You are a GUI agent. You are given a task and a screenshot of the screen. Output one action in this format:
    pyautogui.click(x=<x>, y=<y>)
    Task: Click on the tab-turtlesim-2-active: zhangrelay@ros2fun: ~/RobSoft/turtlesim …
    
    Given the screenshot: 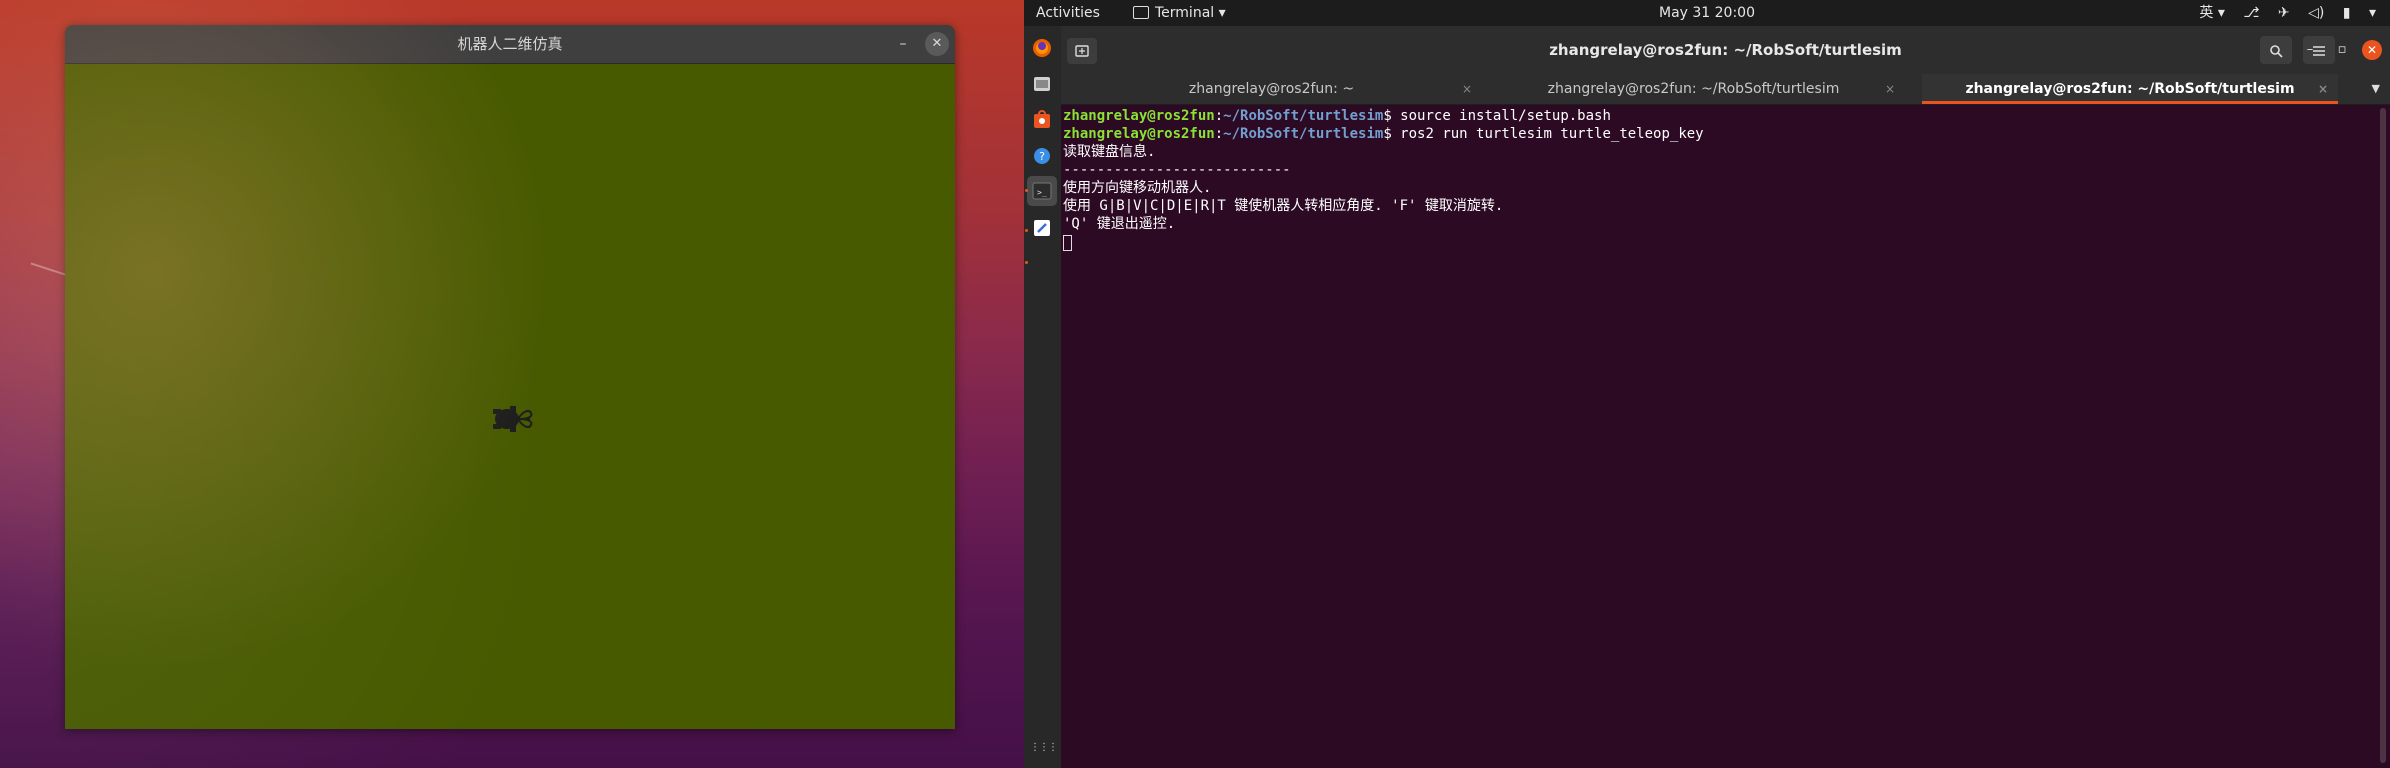 What is the action you would take?
    pyautogui.click(x=2130, y=89)
    